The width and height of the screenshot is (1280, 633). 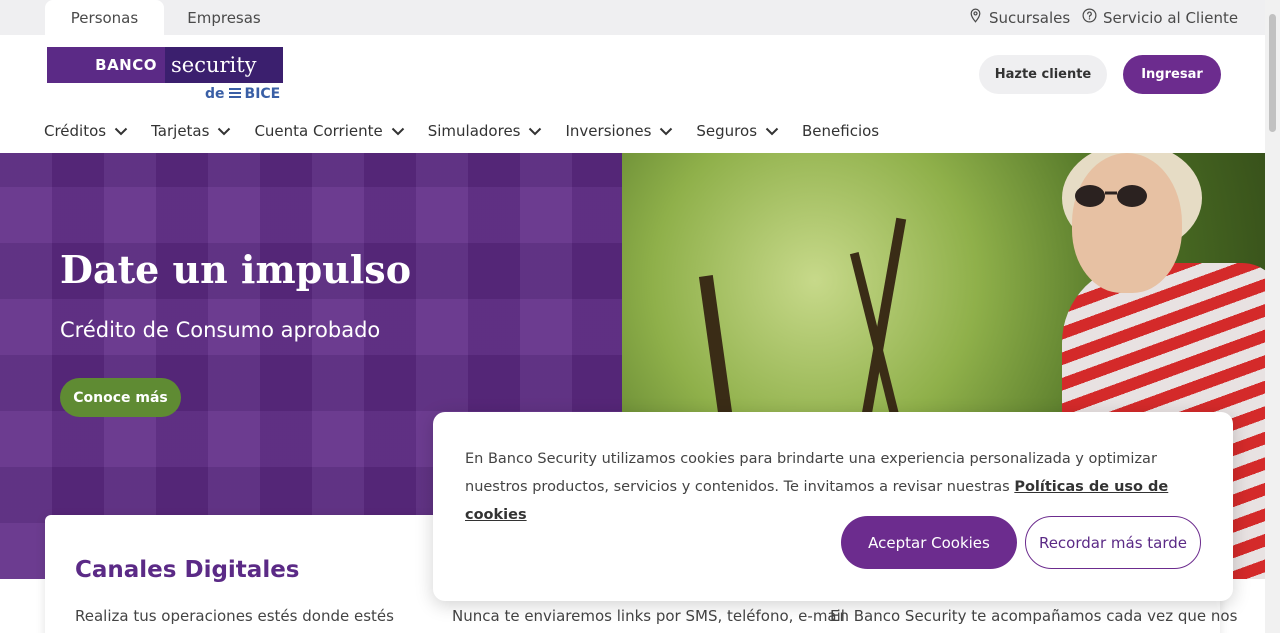 I want to click on nav-item-simuladores: Simuladores, so click(x=485, y=131).